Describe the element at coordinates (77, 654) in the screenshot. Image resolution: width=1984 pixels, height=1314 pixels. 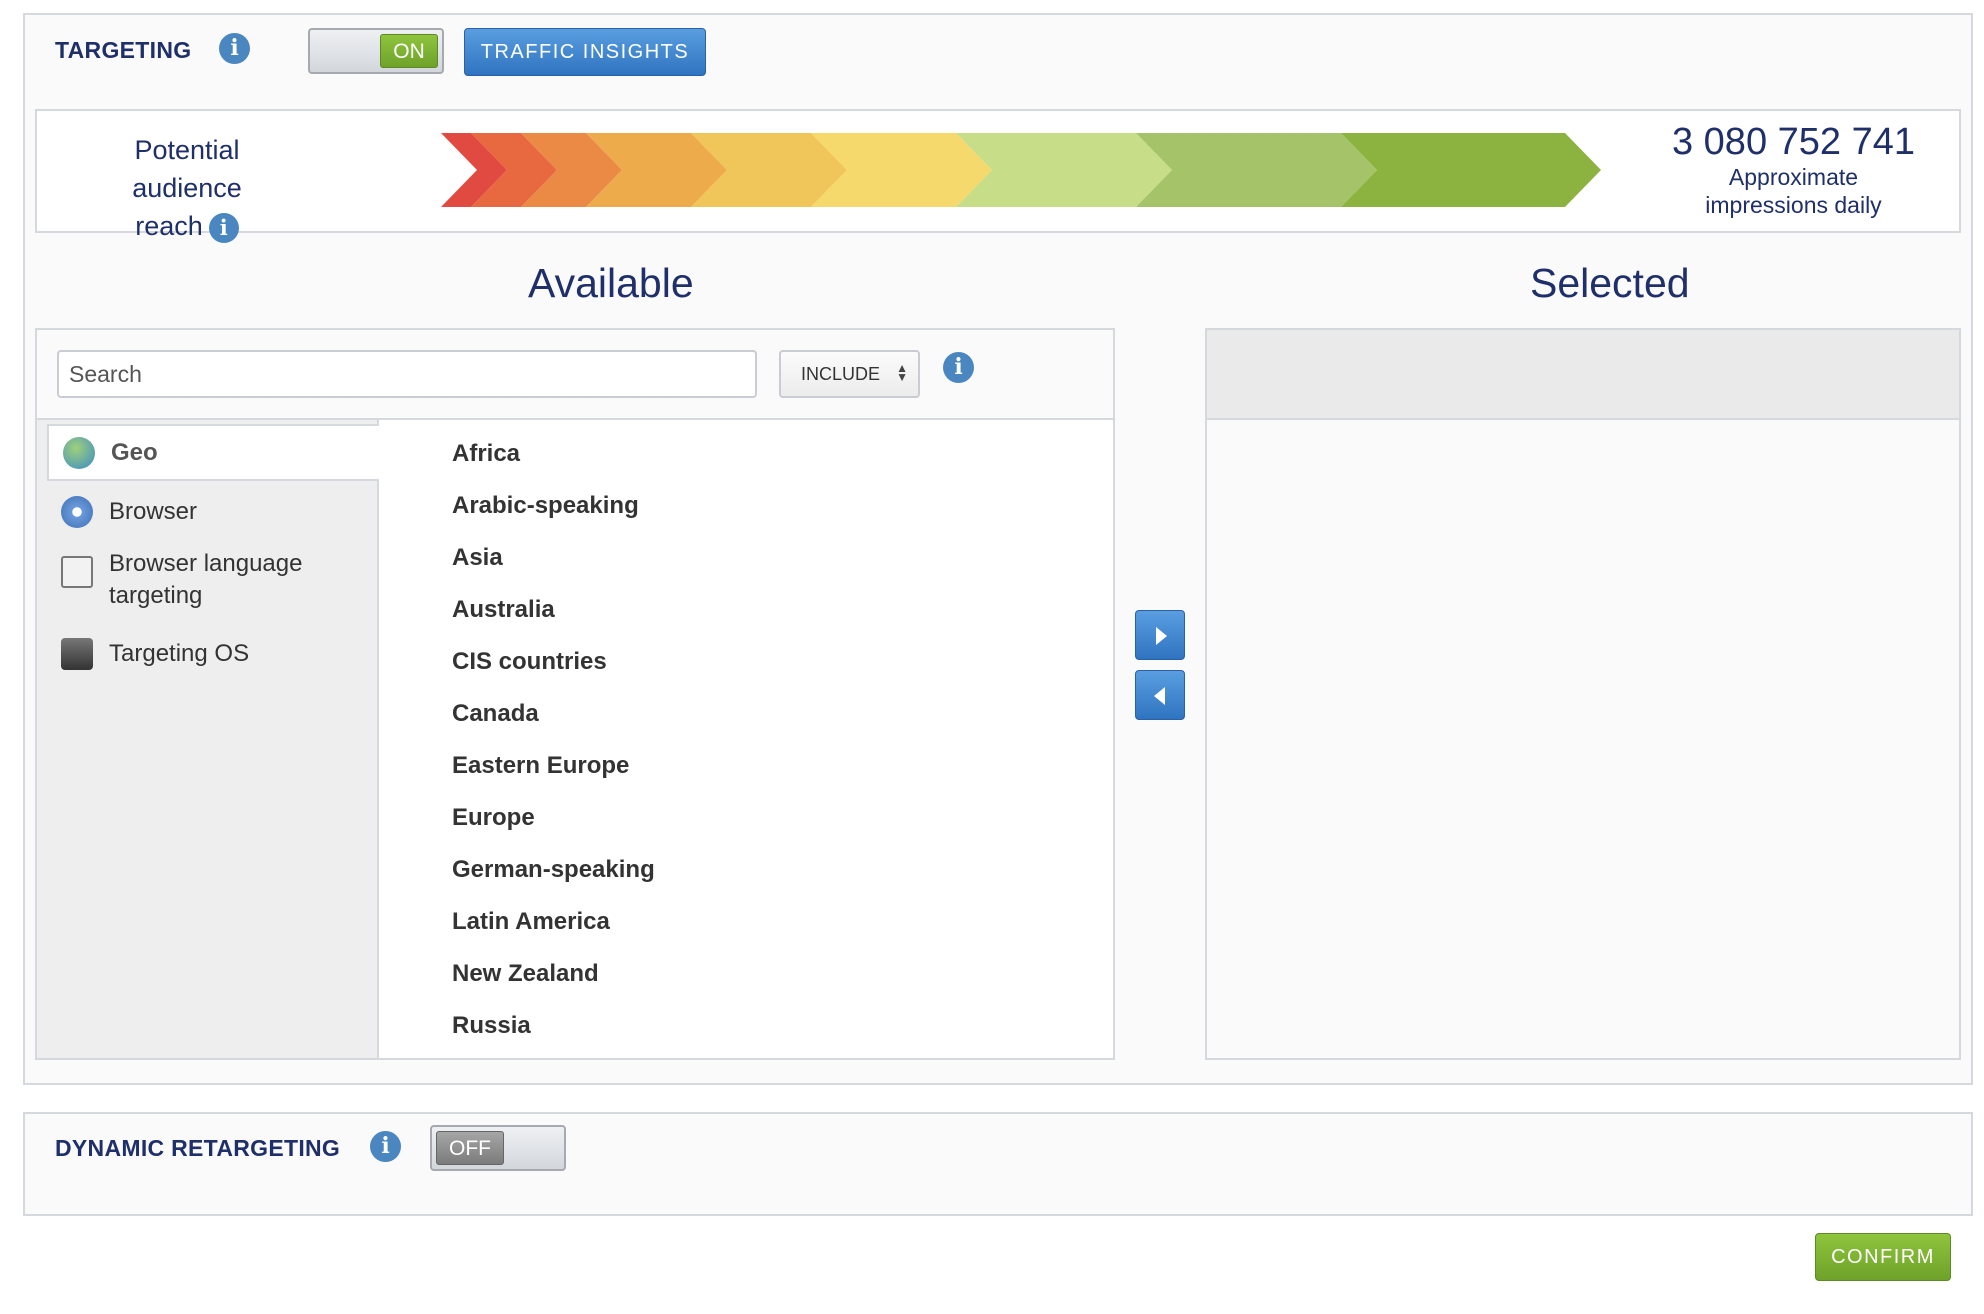
I see `os-icon` at that location.